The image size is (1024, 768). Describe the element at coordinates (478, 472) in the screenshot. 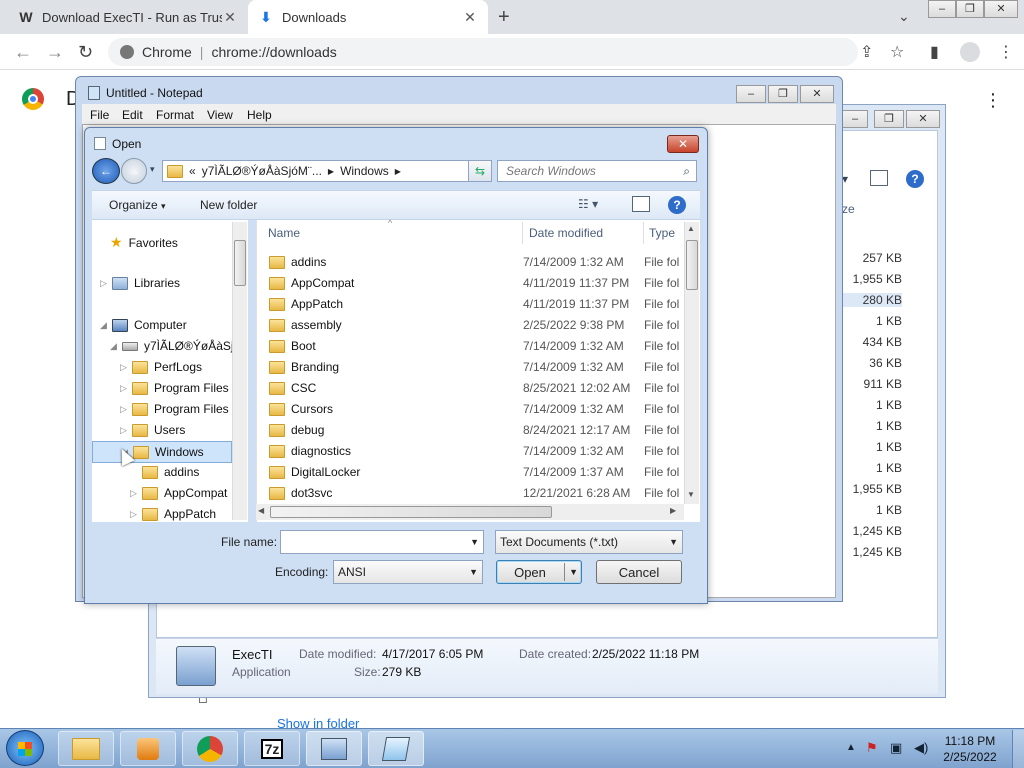

I see `file-row: DigitalLocker 7/14/2009 1:37 AM File fol` at that location.